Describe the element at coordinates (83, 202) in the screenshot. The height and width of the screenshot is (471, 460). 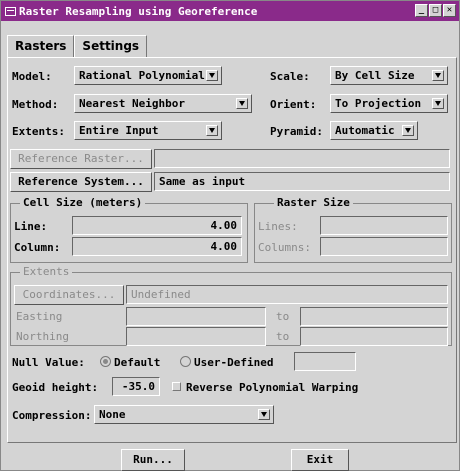
I see `cell-size-title: Cell Size (meters)` at that location.